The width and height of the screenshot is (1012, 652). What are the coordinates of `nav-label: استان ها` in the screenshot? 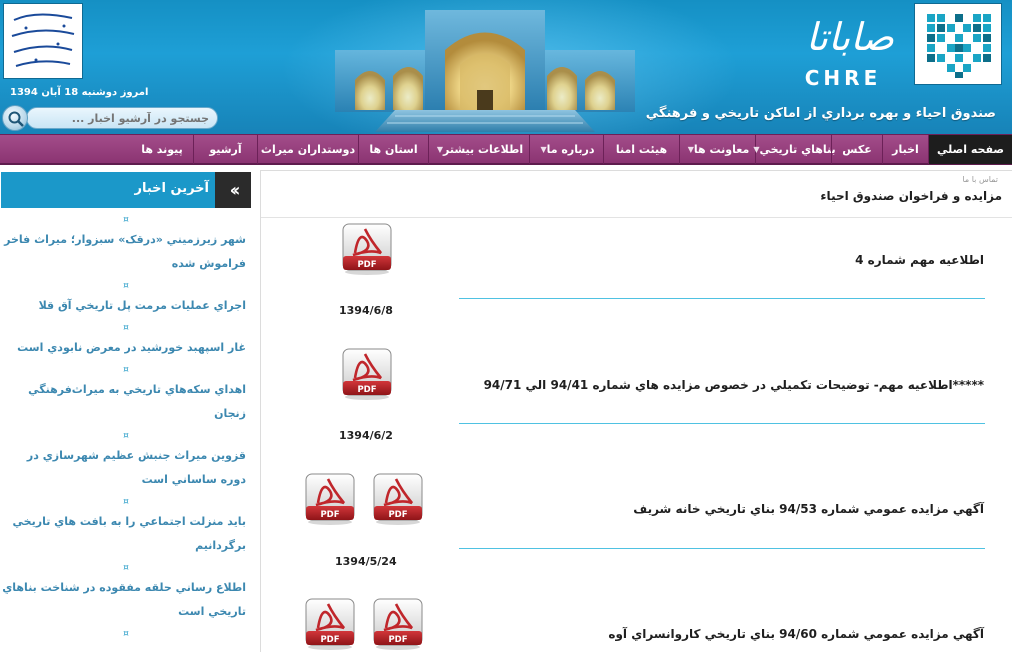 It's located at (393, 149).